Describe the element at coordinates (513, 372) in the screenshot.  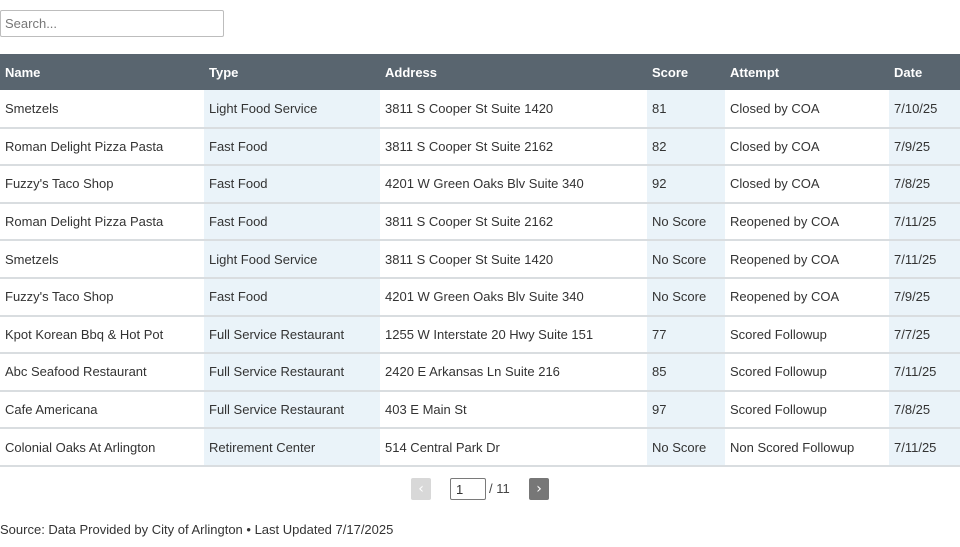
I see `cell-address: 2420 E Arkansas Ln Suite 216` at that location.